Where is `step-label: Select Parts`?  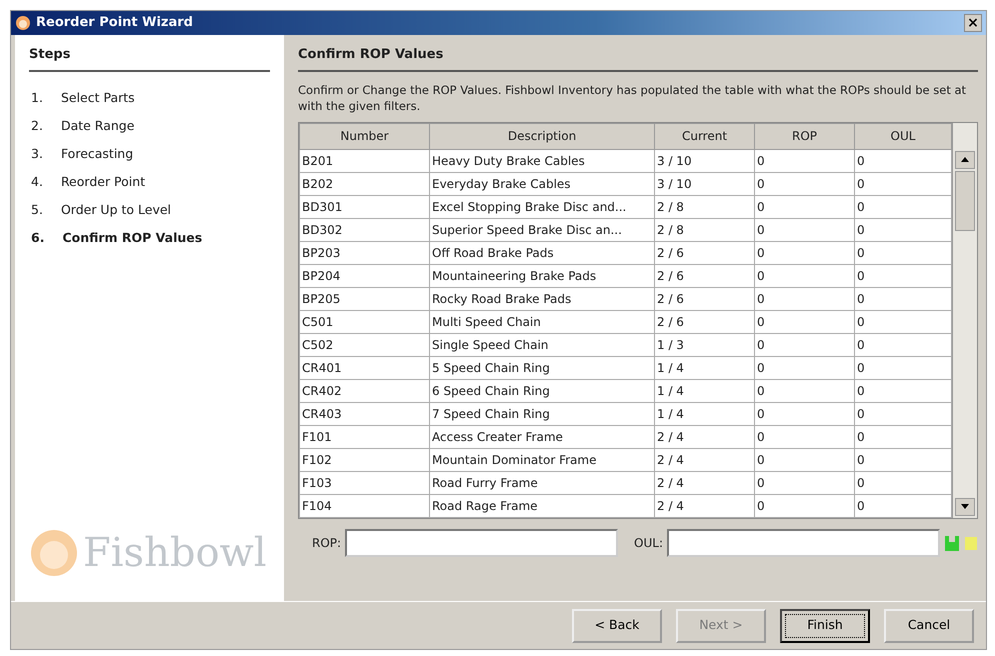
step-label: Select Parts is located at coordinates (97, 97).